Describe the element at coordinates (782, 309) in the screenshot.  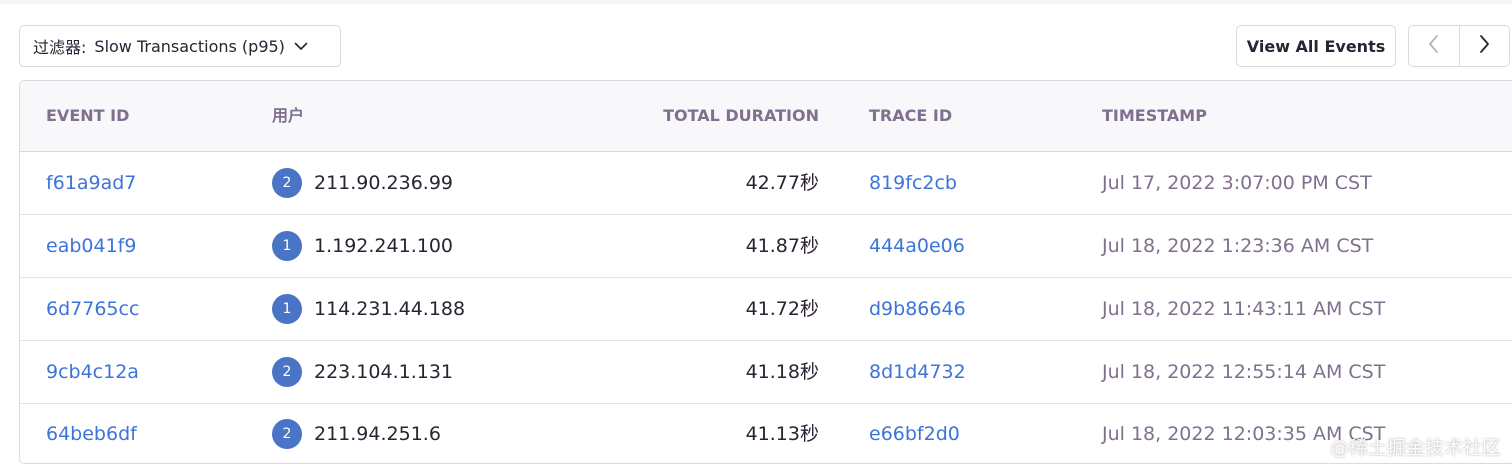
I see `total-duration: 41.72秒` at that location.